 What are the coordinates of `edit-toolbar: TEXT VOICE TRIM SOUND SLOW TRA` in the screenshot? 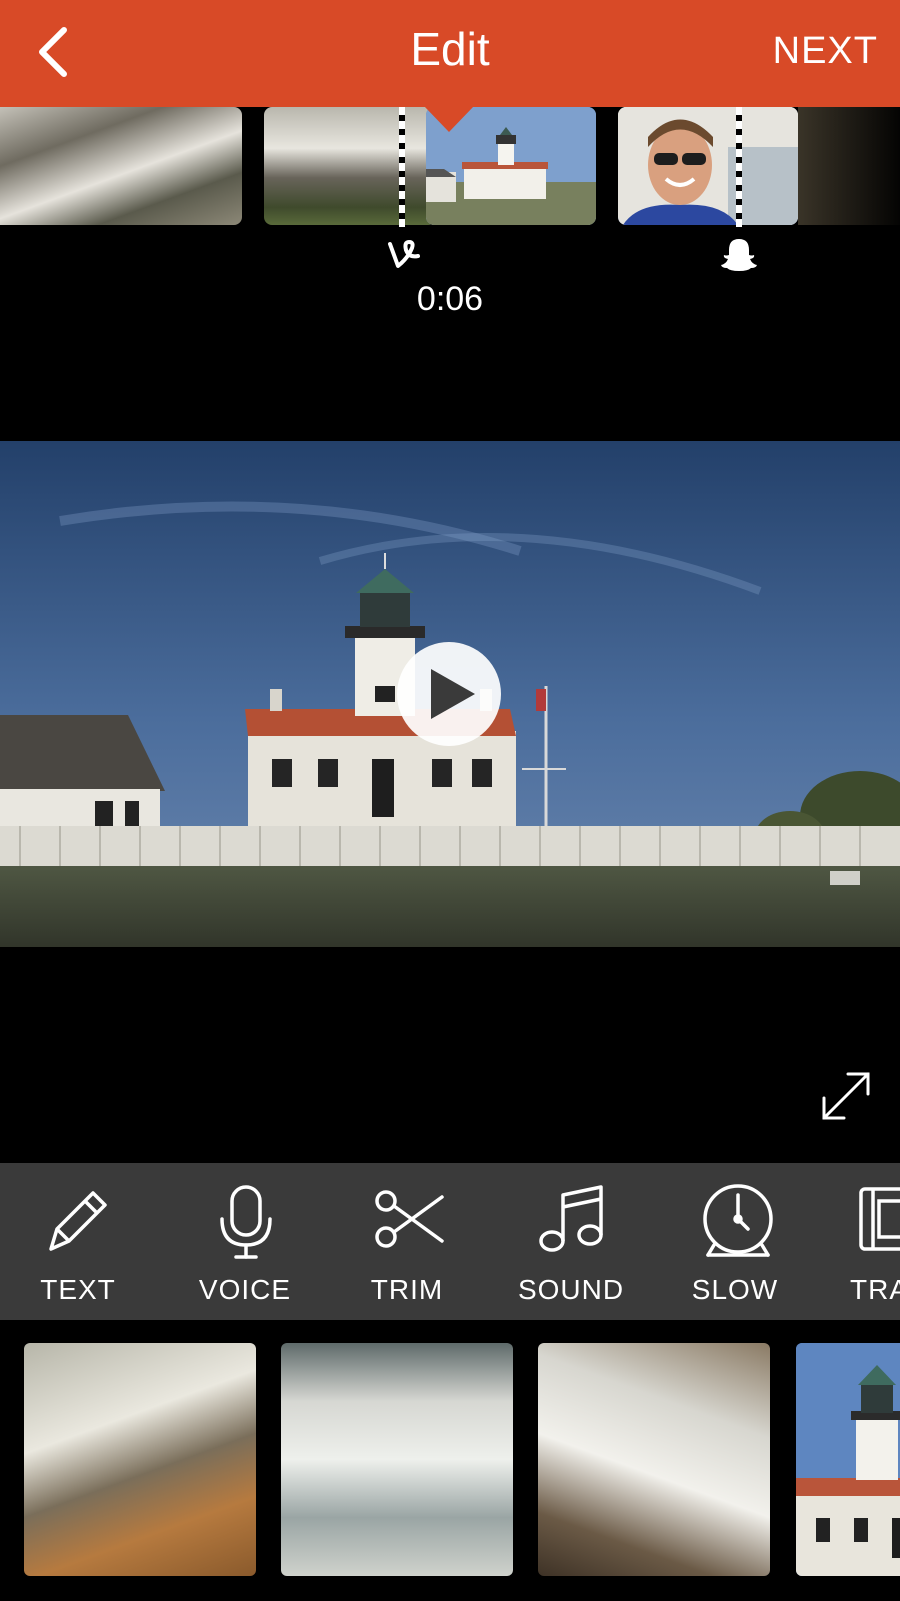 It's located at (450, 1241).